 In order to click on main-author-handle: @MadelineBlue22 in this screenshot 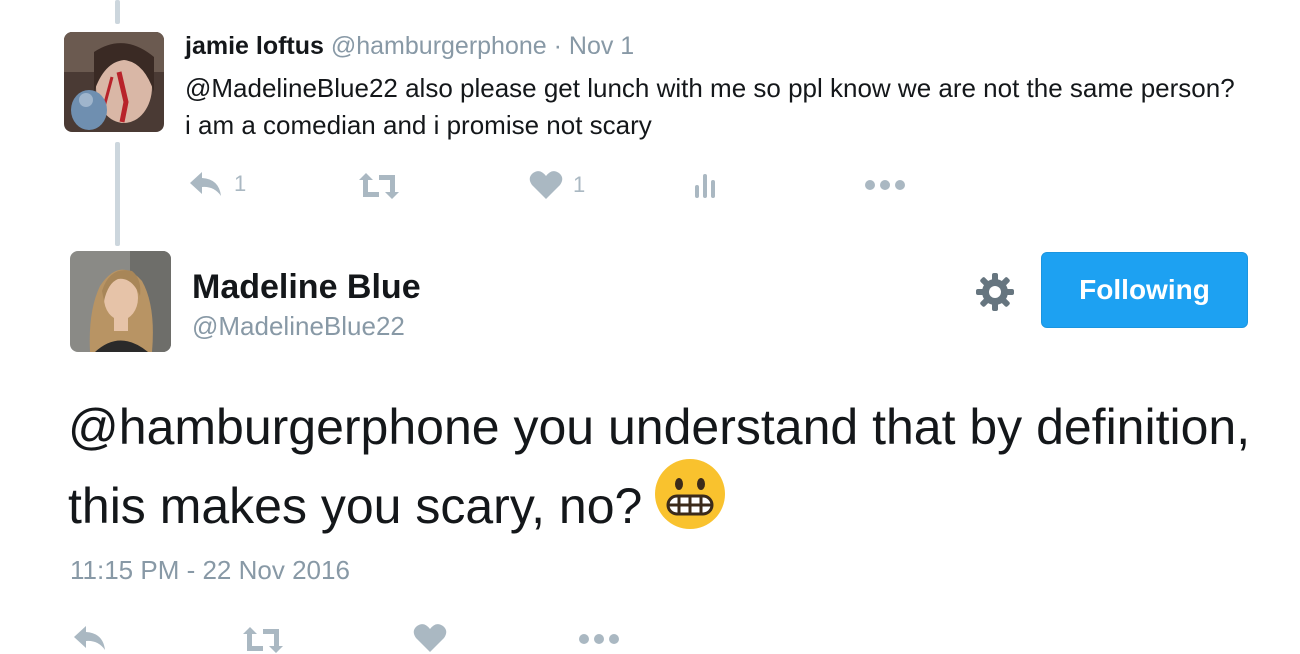, I will do `click(298, 326)`.